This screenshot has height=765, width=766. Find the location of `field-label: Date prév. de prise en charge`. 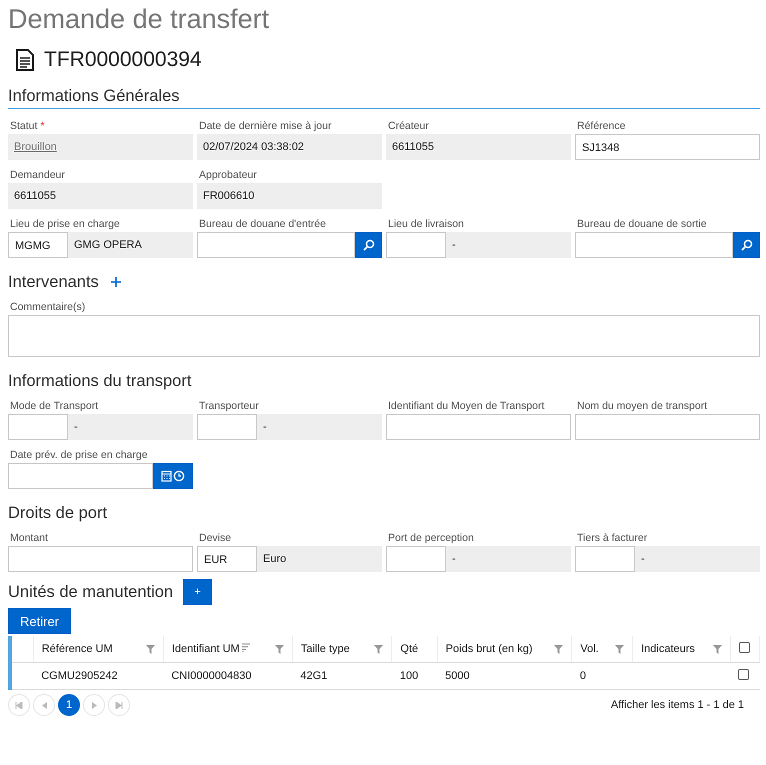

field-label: Date prév. de prise en charge is located at coordinates (79, 455).